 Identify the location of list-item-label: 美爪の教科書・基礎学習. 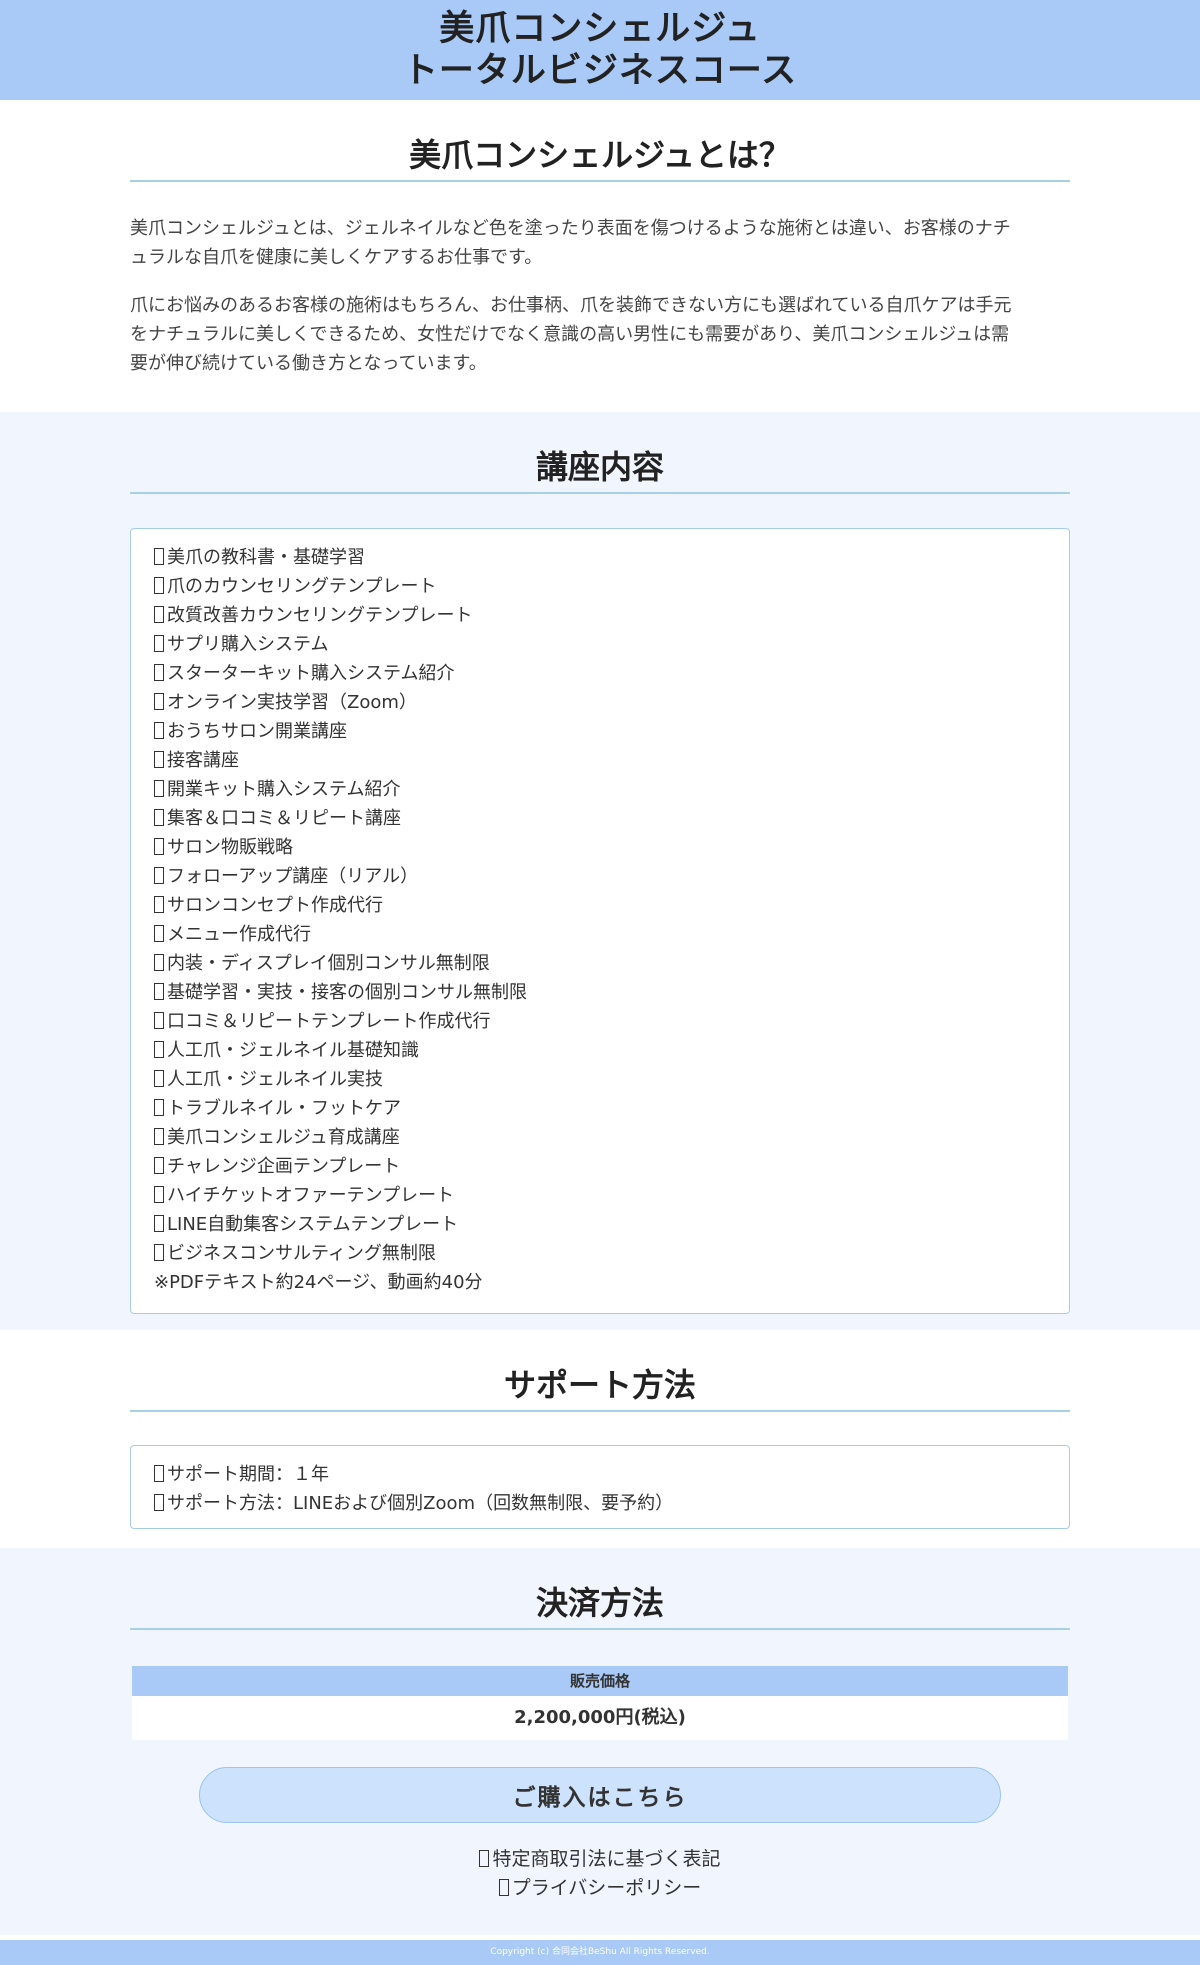
(266, 557).